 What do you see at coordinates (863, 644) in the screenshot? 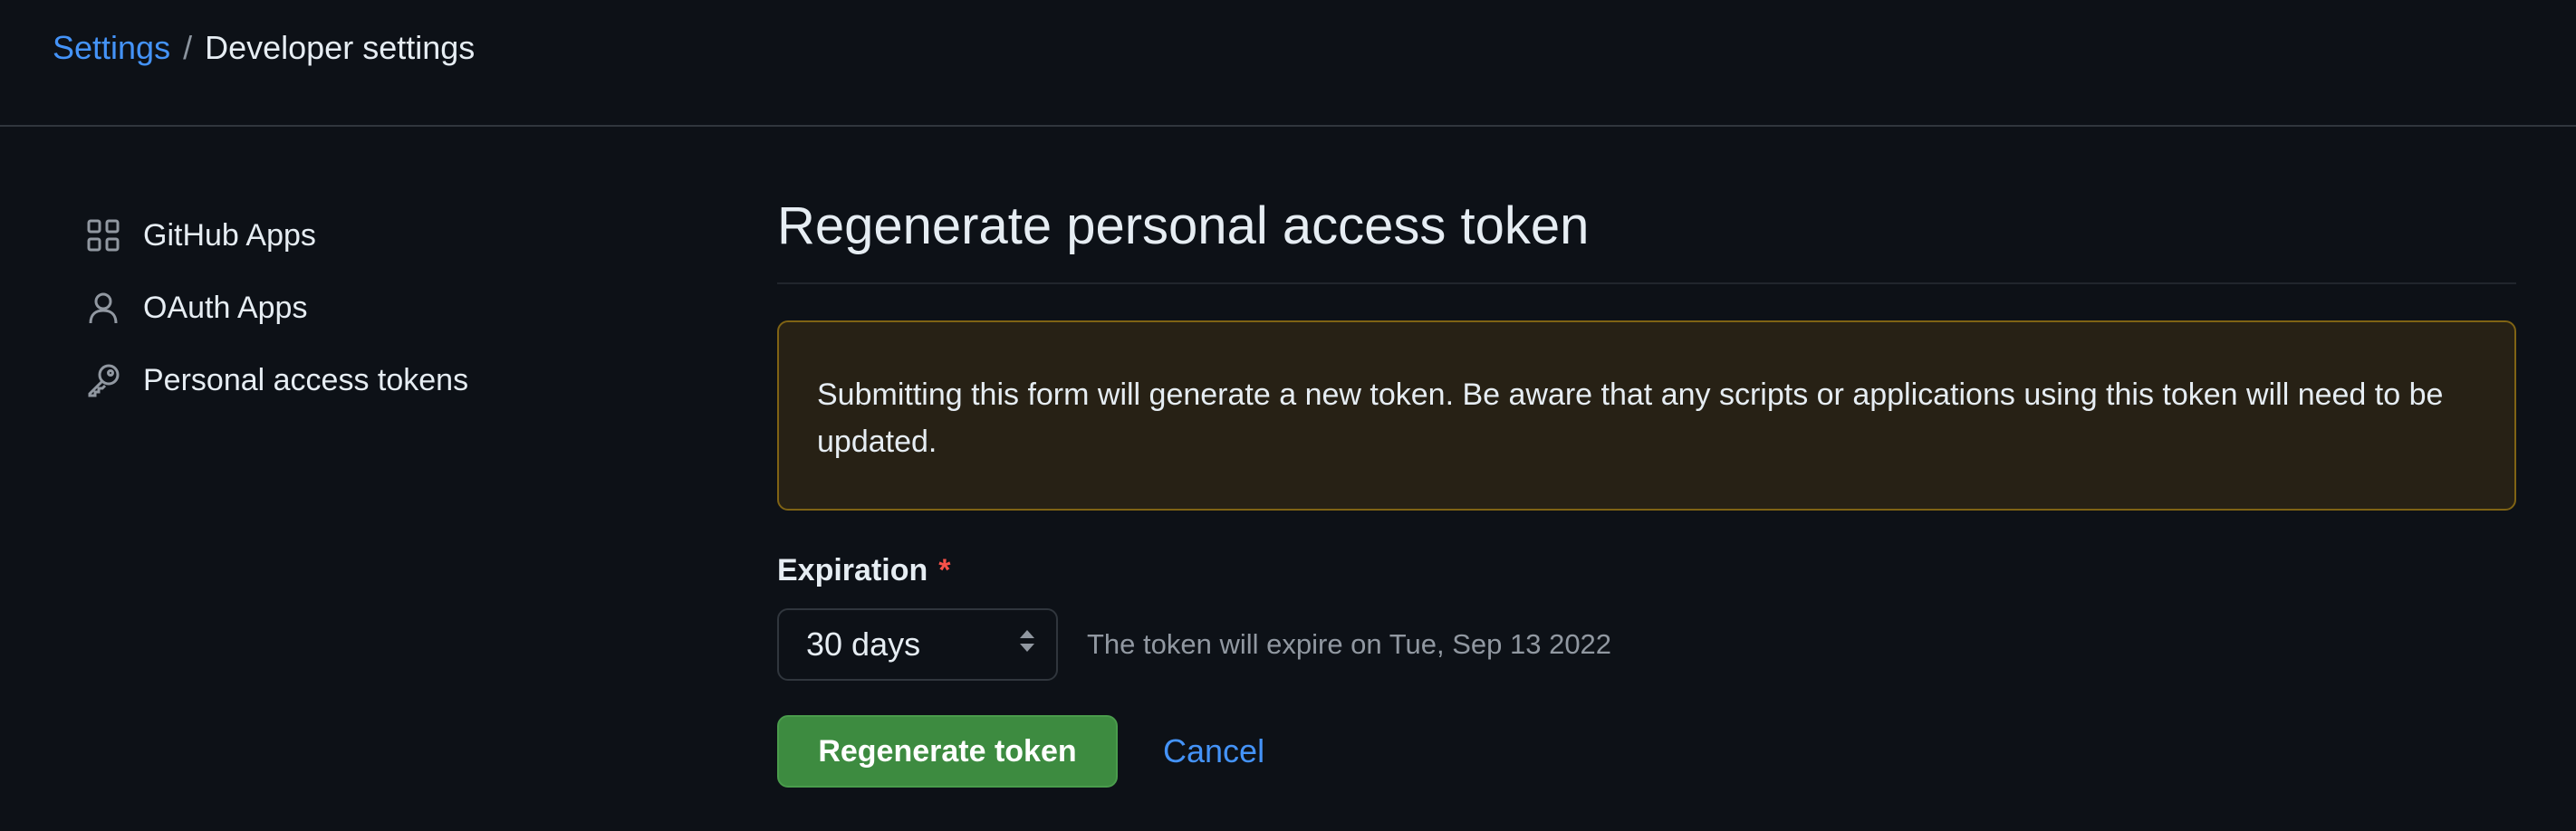
I see `expiration-selected-value: 30 days` at bounding box center [863, 644].